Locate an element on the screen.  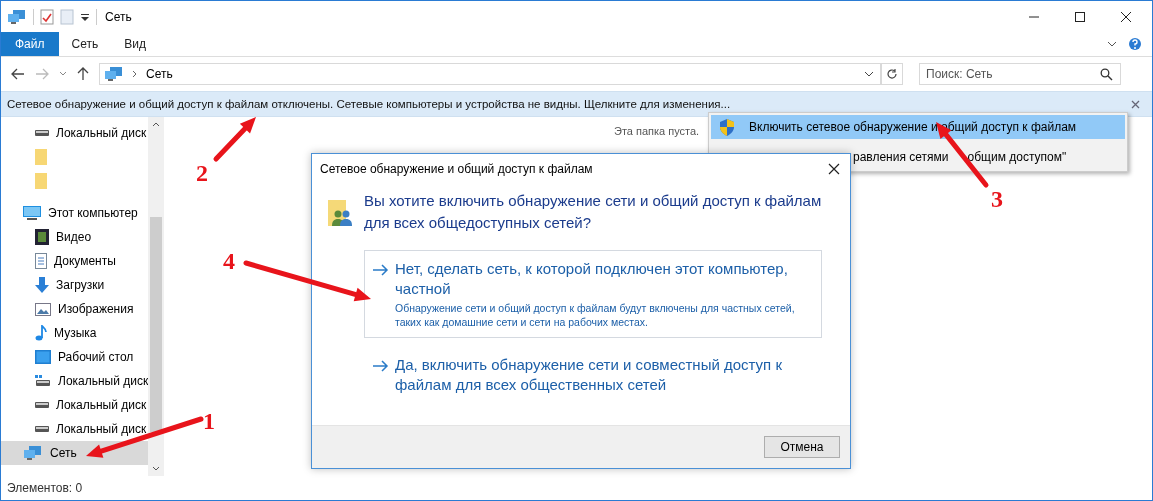
nav-item: Загрузки is located at coordinates (75, 285).